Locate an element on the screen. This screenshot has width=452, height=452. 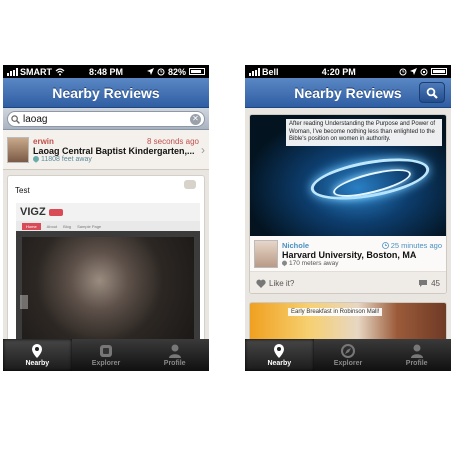
screenshot-nav-sample: Sample Page is located at coordinates (89, 226).